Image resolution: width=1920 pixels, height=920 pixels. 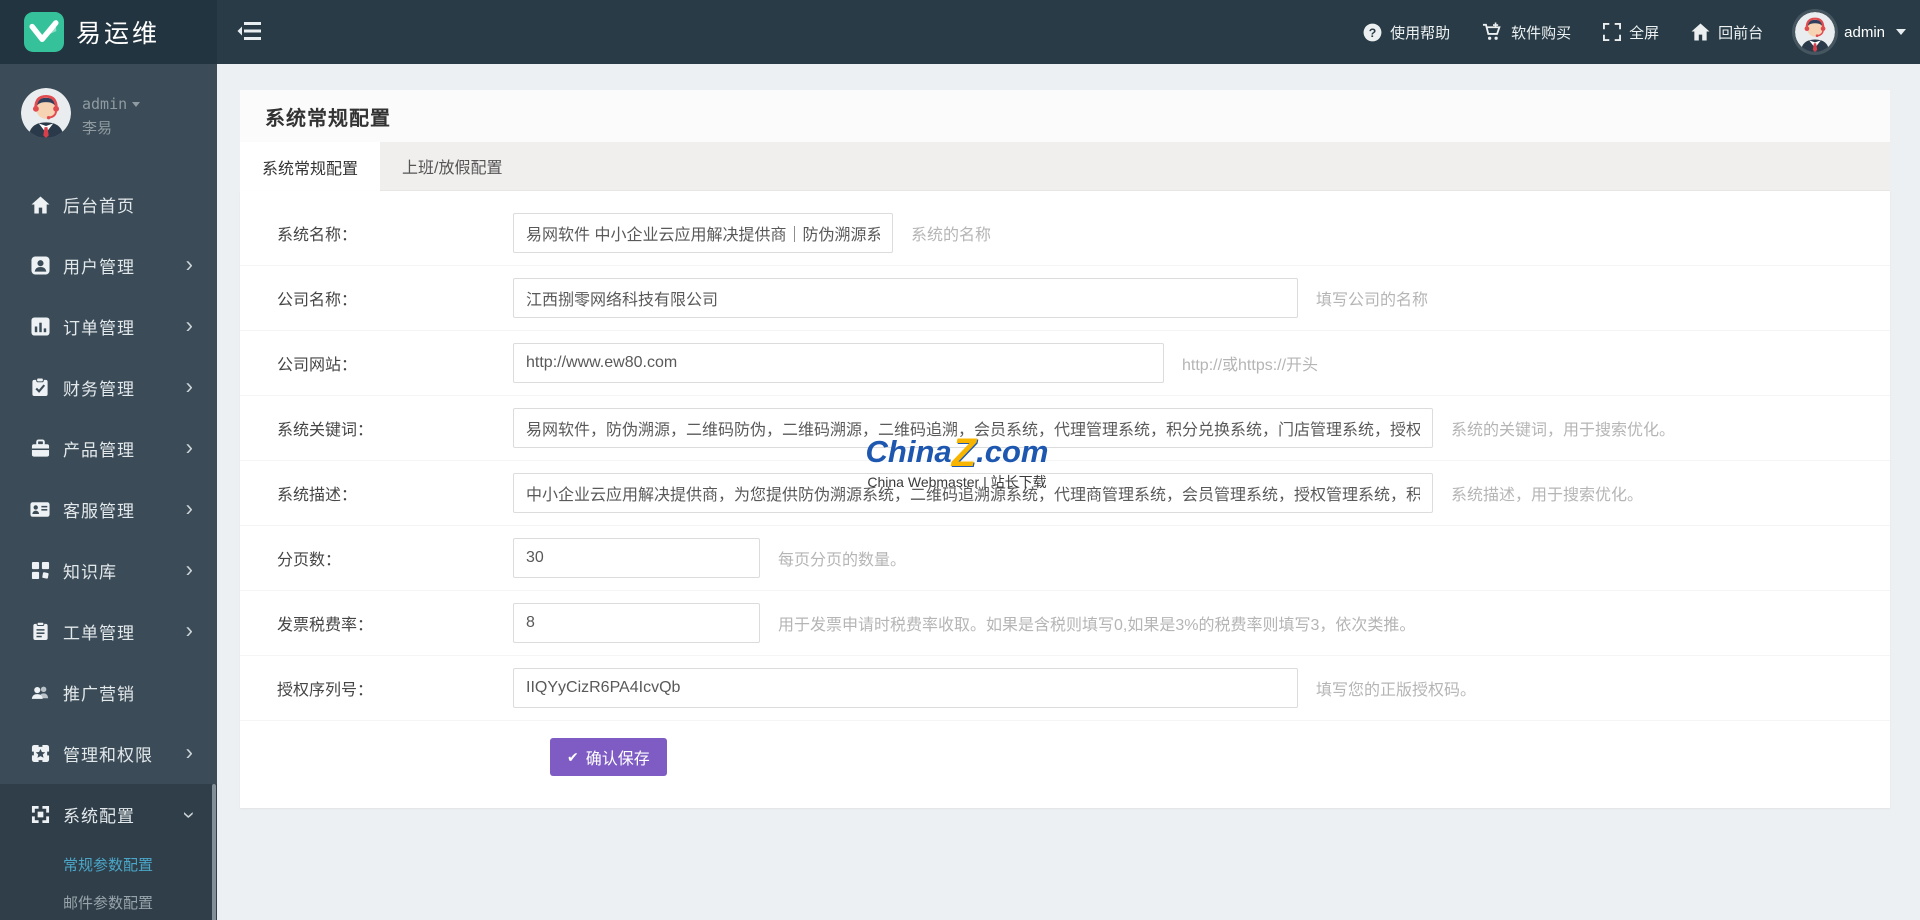 I want to click on header-avatar, so click(x=1815, y=32).